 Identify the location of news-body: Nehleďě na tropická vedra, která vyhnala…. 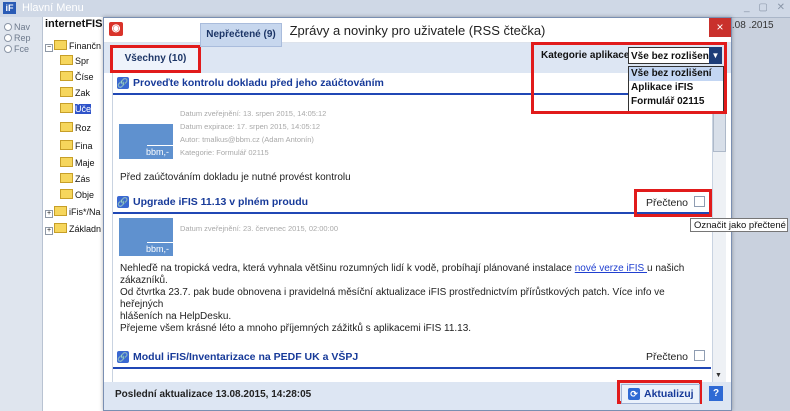
(402, 274).